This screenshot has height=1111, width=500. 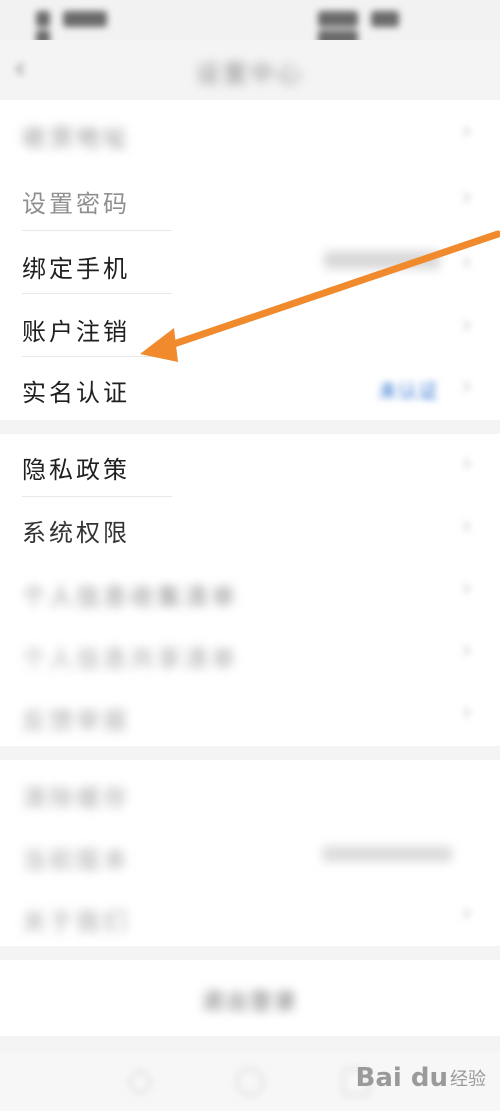 What do you see at coordinates (130, 659) in the screenshot?
I see `list-item-label: 个人信息共享清单` at bounding box center [130, 659].